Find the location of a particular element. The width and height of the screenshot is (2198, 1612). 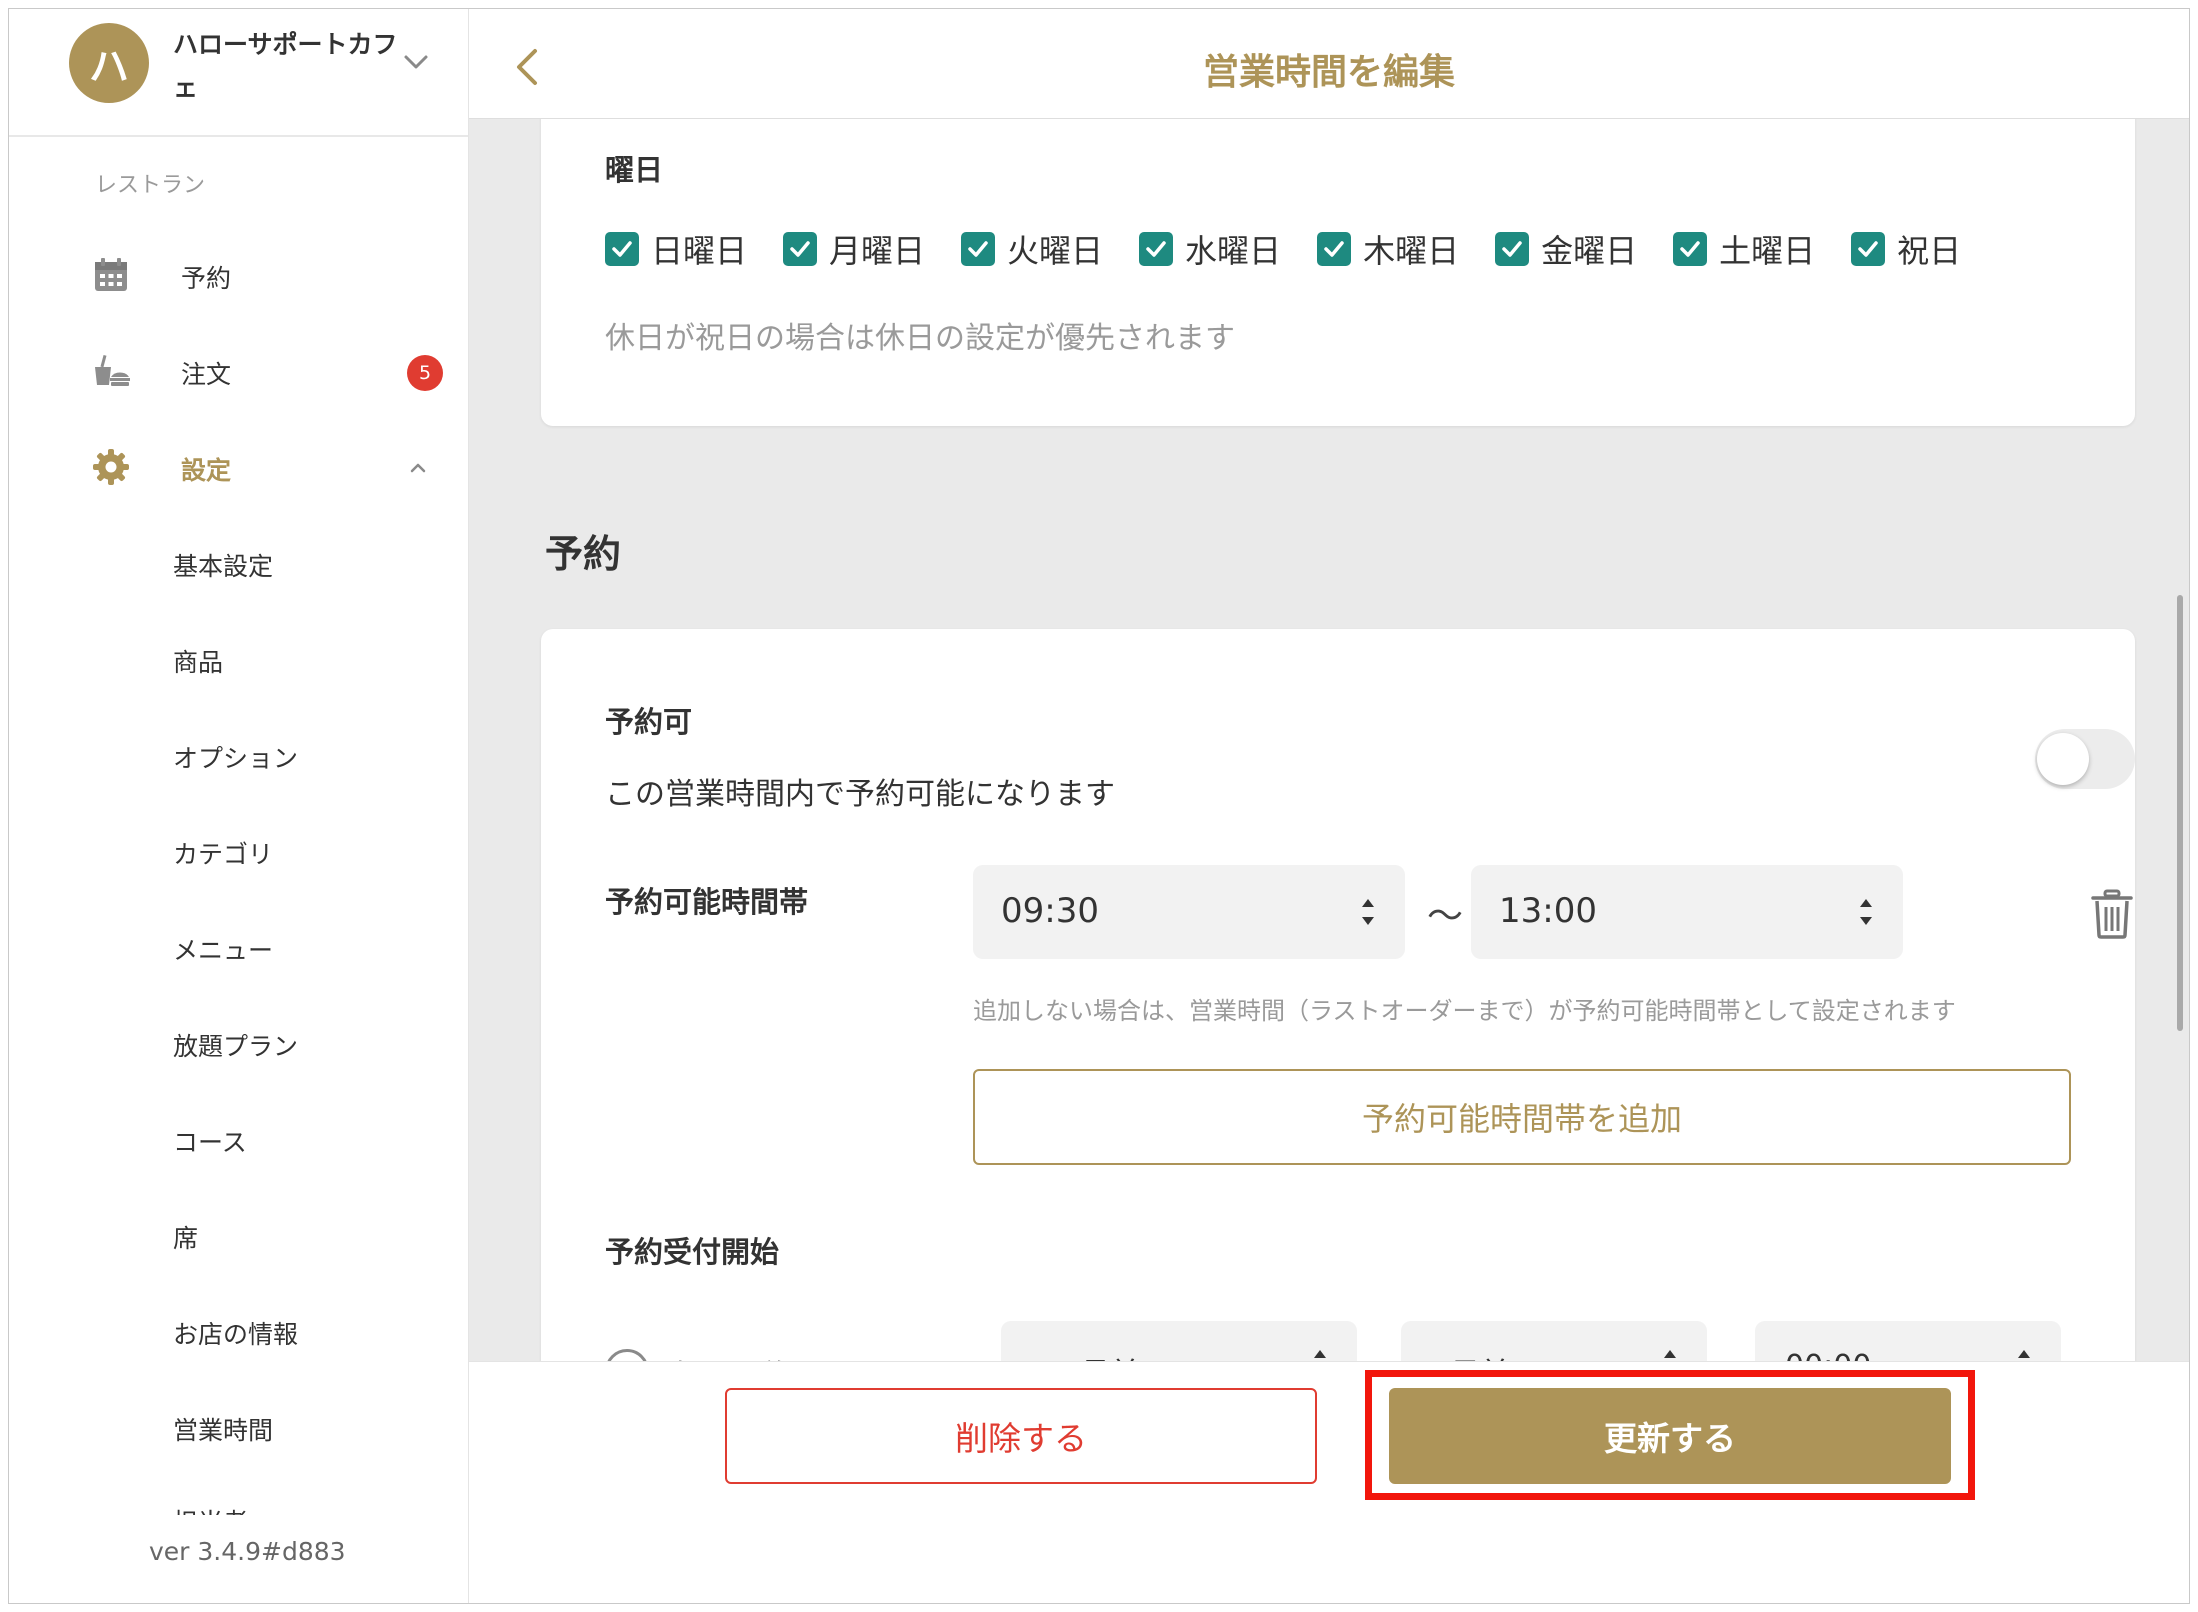

gear-icon is located at coordinates (111, 467).